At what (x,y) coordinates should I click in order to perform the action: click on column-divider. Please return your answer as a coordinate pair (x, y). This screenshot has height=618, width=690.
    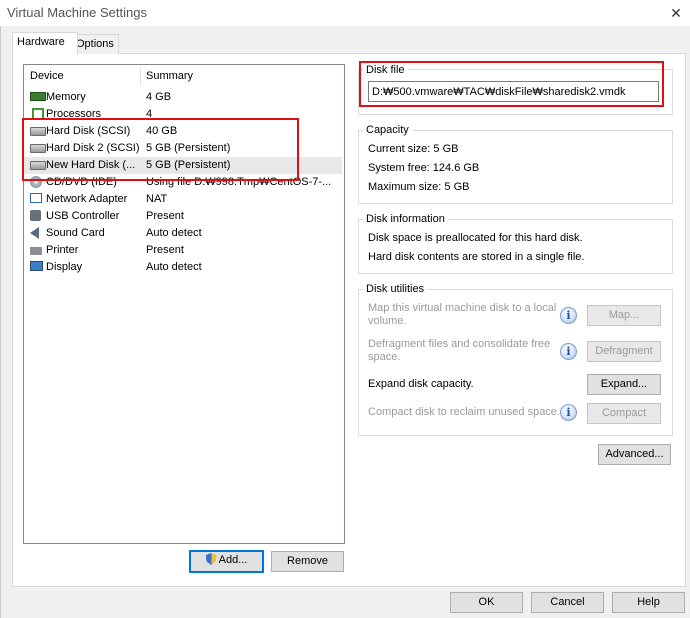
    Looking at the image, I should click on (140, 76).